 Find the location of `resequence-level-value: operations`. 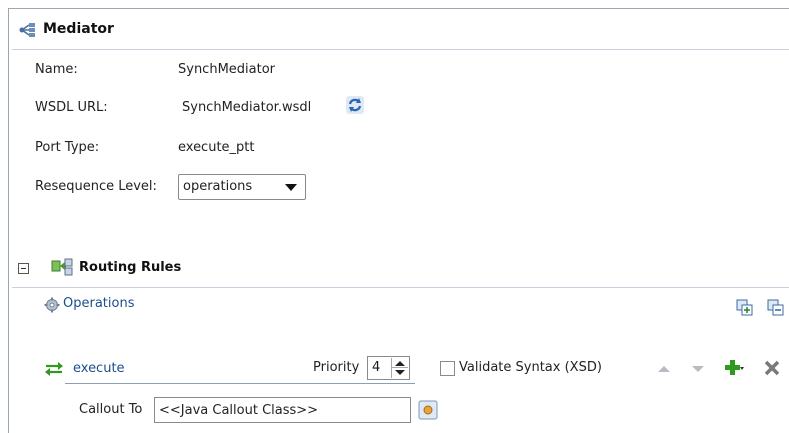

resequence-level-value: operations is located at coordinates (218, 186).